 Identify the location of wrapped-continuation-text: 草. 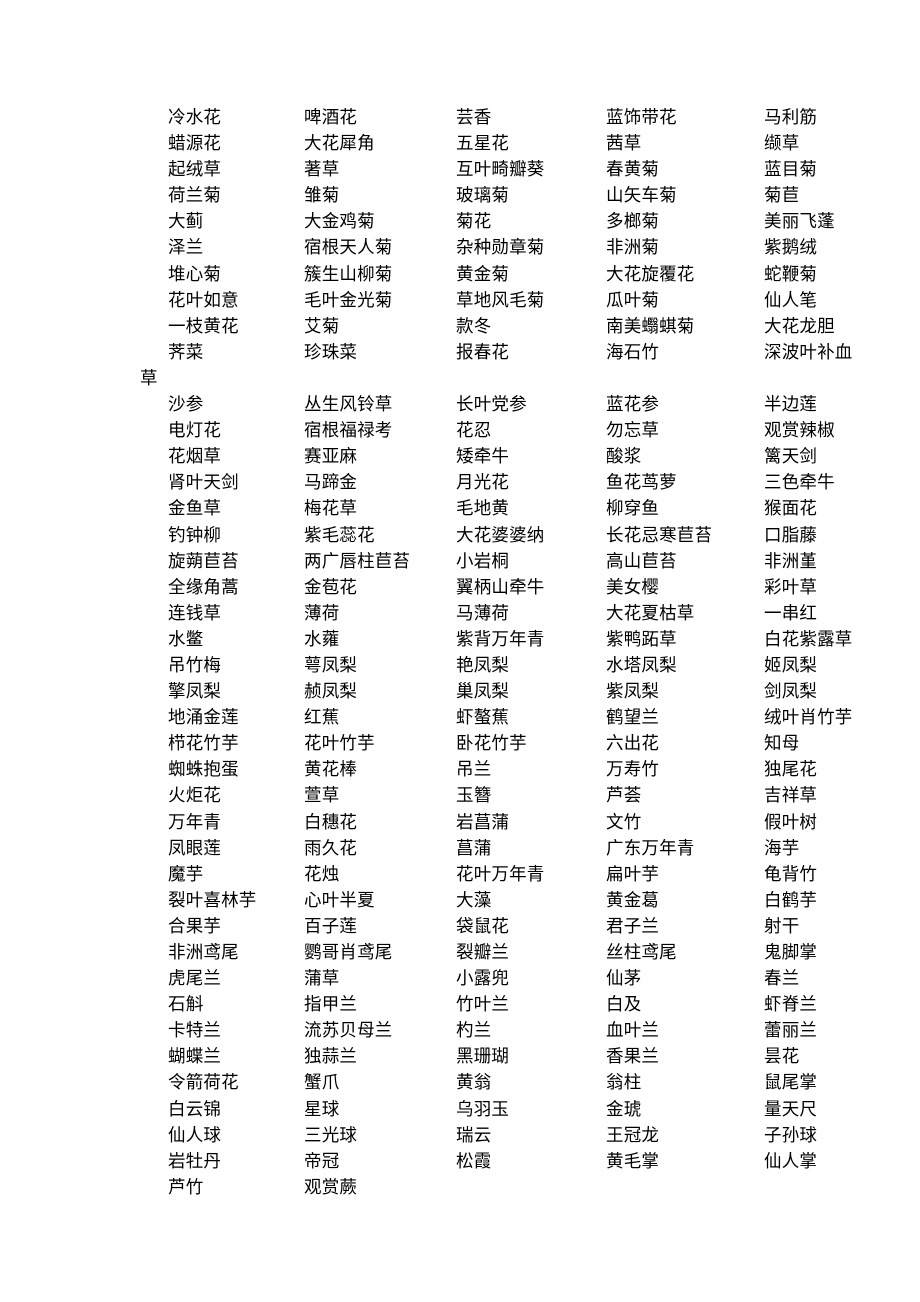
(149, 378).